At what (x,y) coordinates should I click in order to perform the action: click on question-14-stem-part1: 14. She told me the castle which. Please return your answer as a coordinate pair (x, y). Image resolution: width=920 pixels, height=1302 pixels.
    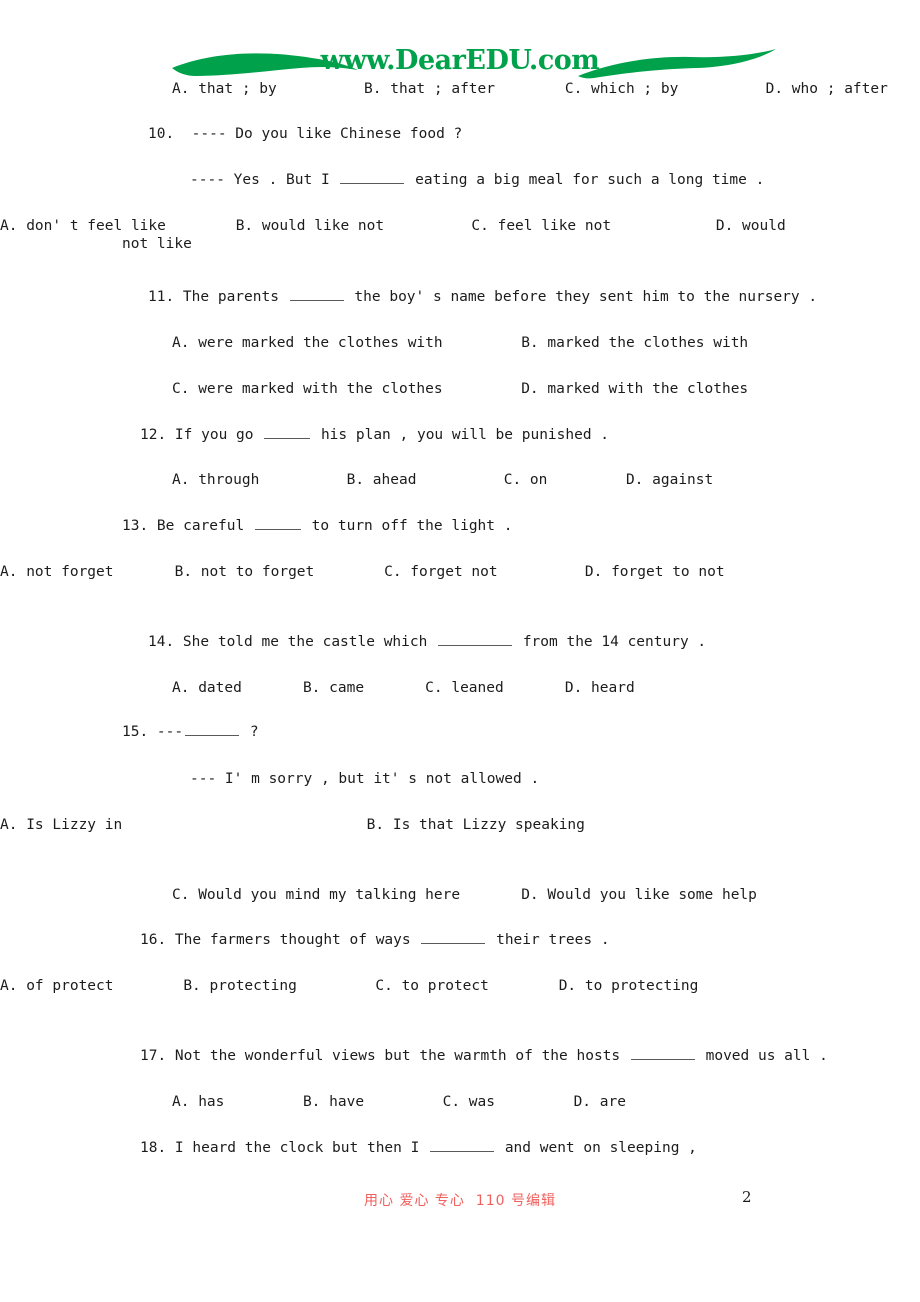
    Looking at the image, I should click on (292, 642).